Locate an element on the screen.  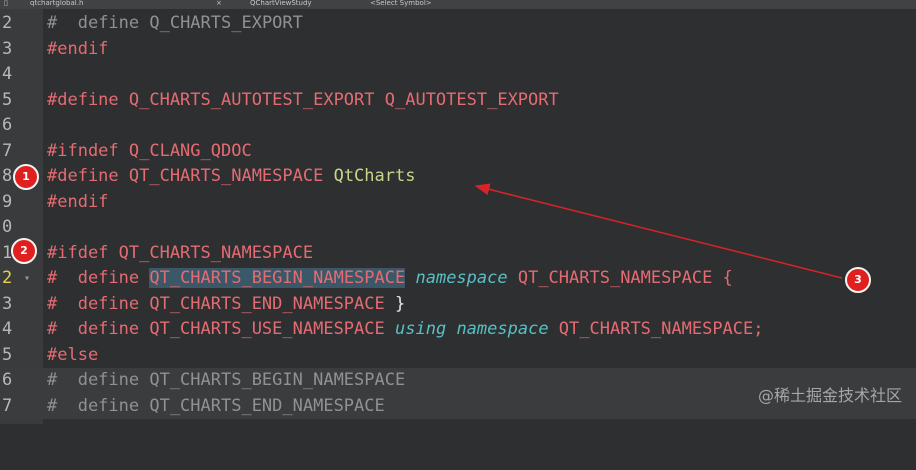
annotation-badge-3: 3 is located at coordinates (858, 280).